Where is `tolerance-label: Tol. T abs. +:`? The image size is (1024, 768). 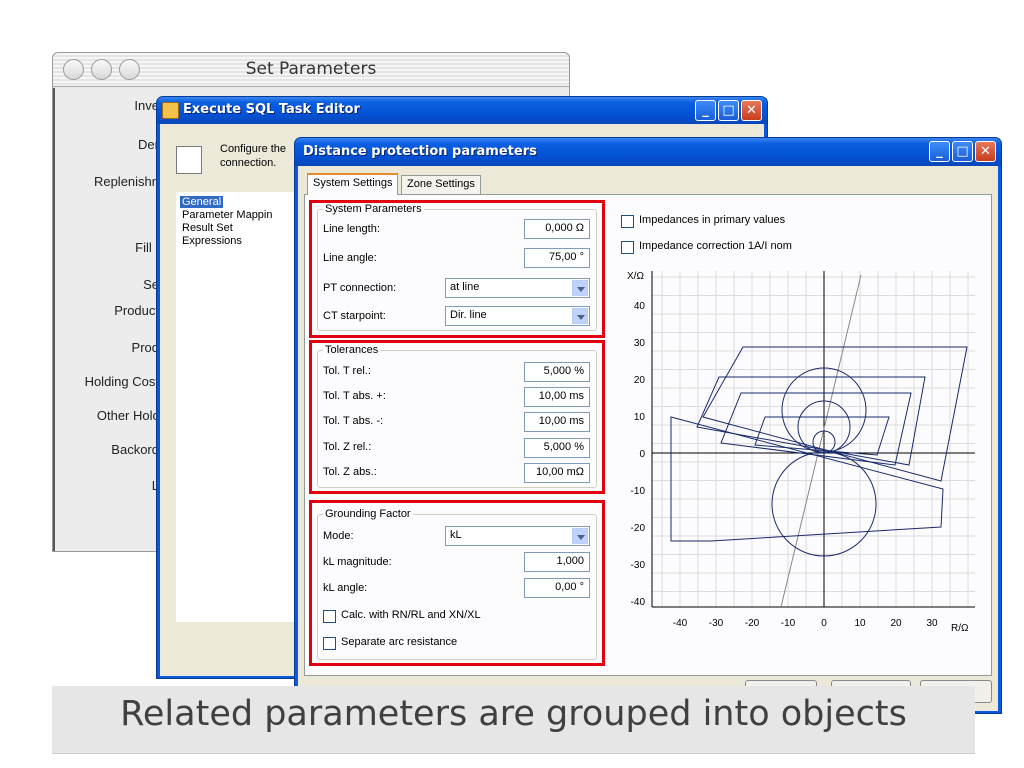 tolerance-label: Tol. T abs. +: is located at coordinates (354, 396).